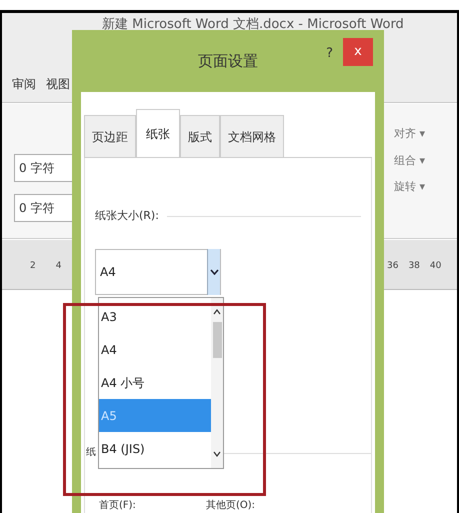 The width and height of the screenshot is (459, 513). What do you see at coordinates (228, 61) in the screenshot?
I see `dialog-title: 页面设置` at bounding box center [228, 61].